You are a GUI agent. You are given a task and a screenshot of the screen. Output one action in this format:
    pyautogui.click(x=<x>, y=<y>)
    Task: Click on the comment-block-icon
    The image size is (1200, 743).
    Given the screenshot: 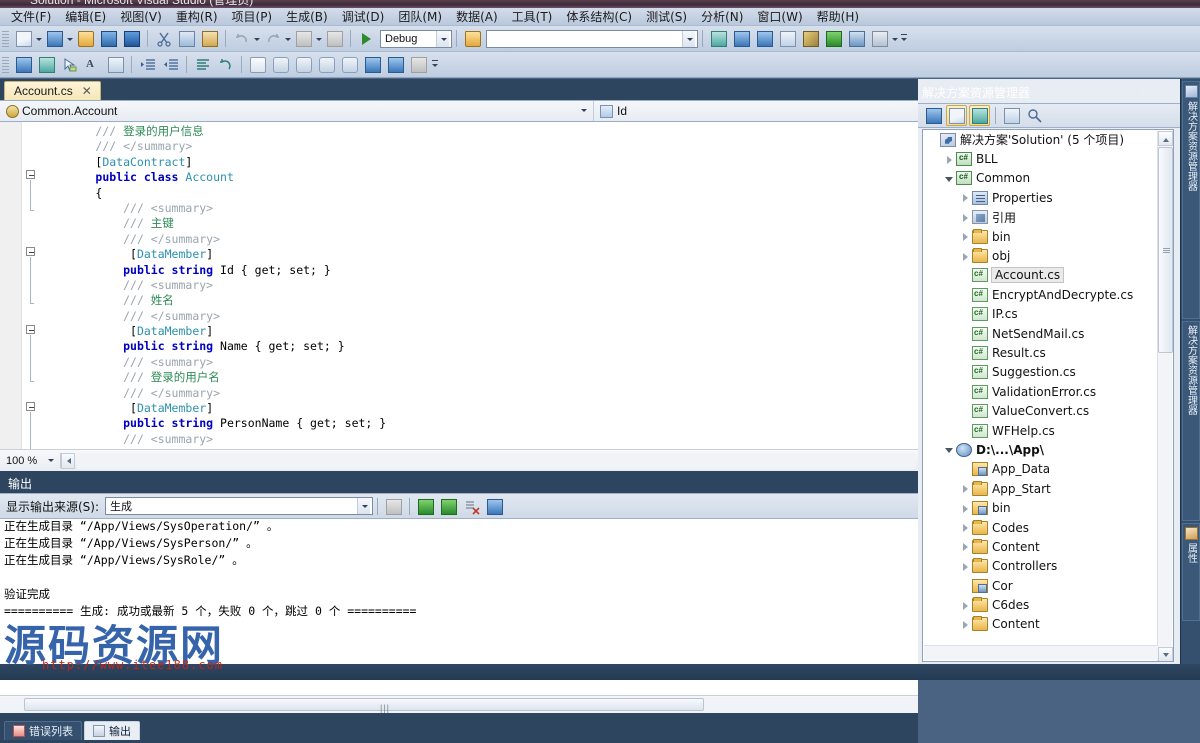 What is the action you would take?
    pyautogui.click(x=303, y=64)
    